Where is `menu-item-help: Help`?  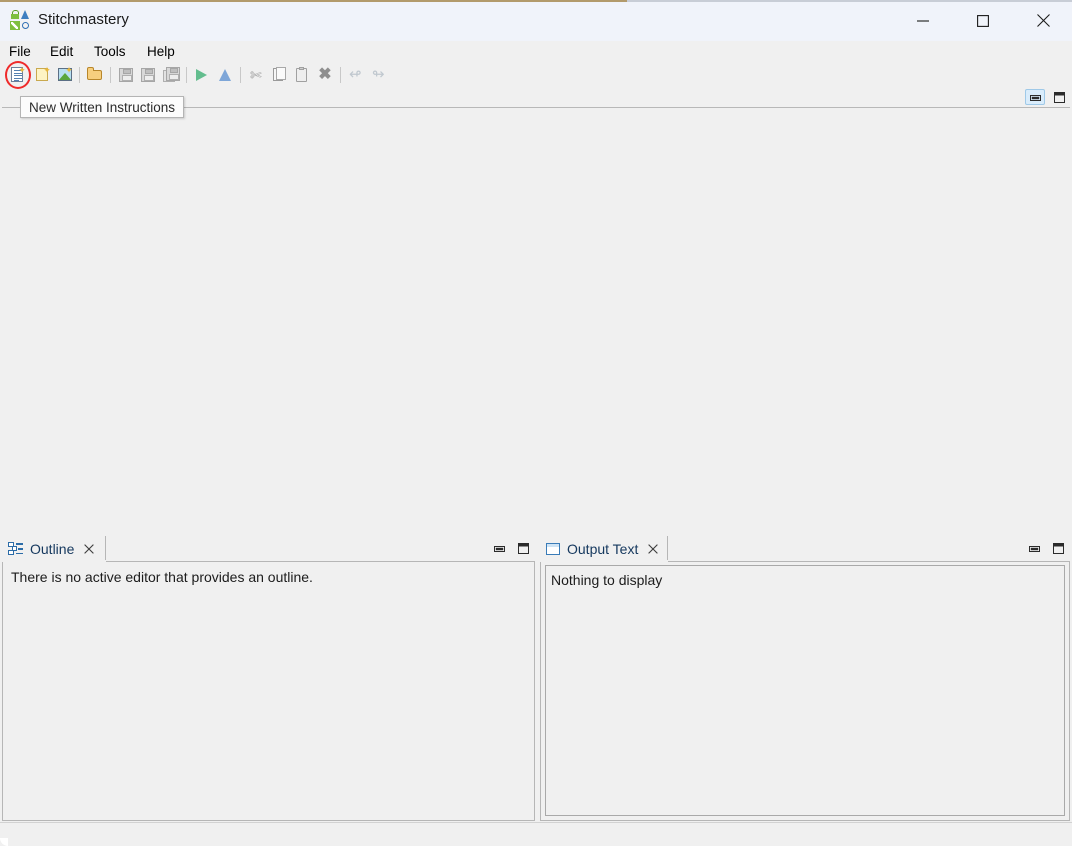
menu-item-help: Help is located at coordinates (161, 52).